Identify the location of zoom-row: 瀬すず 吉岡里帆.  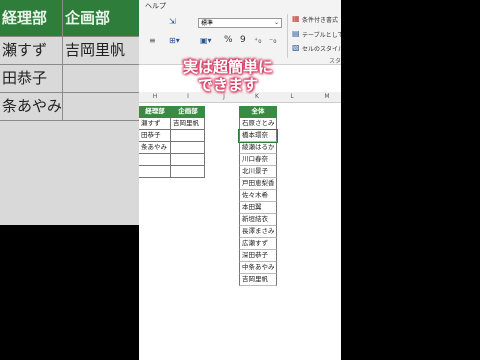
(69, 50).